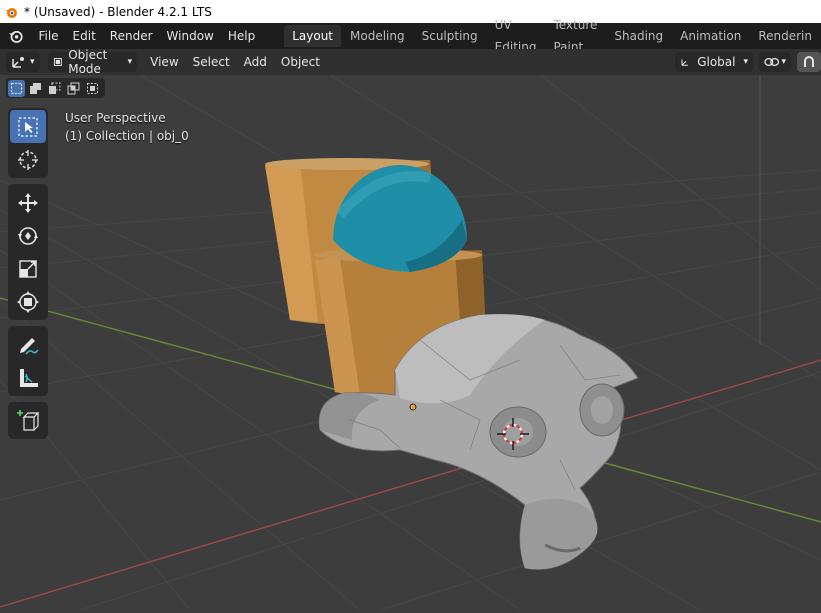 The height and width of the screenshot is (613, 821). I want to click on object-origin-point, so click(413, 407).